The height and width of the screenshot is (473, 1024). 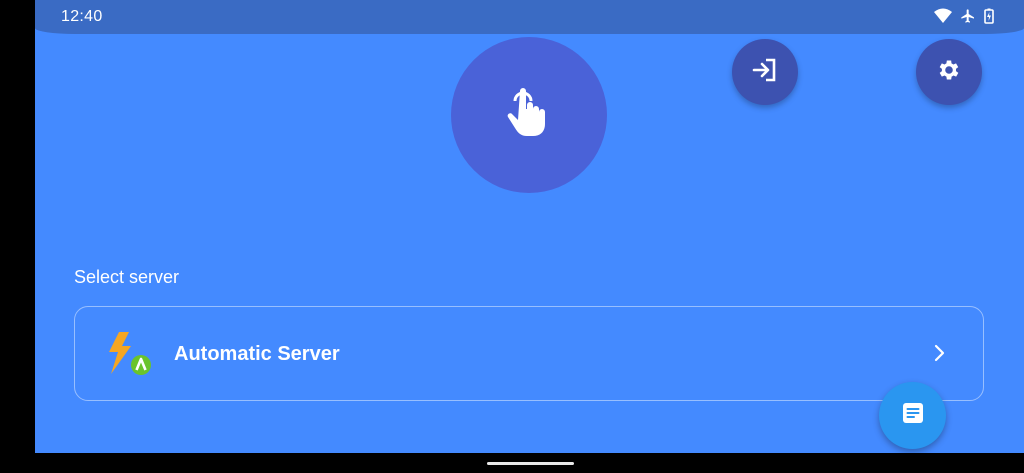 I want to click on login-arrow-icon, so click(x=765, y=72).